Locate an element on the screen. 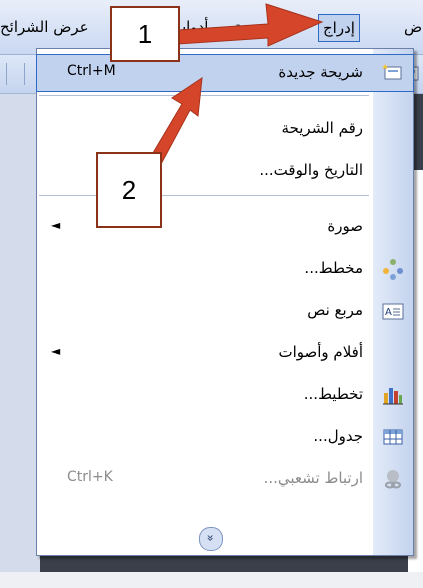 The width and height of the screenshot is (423, 588). callout-2: 2 is located at coordinates (129, 190).